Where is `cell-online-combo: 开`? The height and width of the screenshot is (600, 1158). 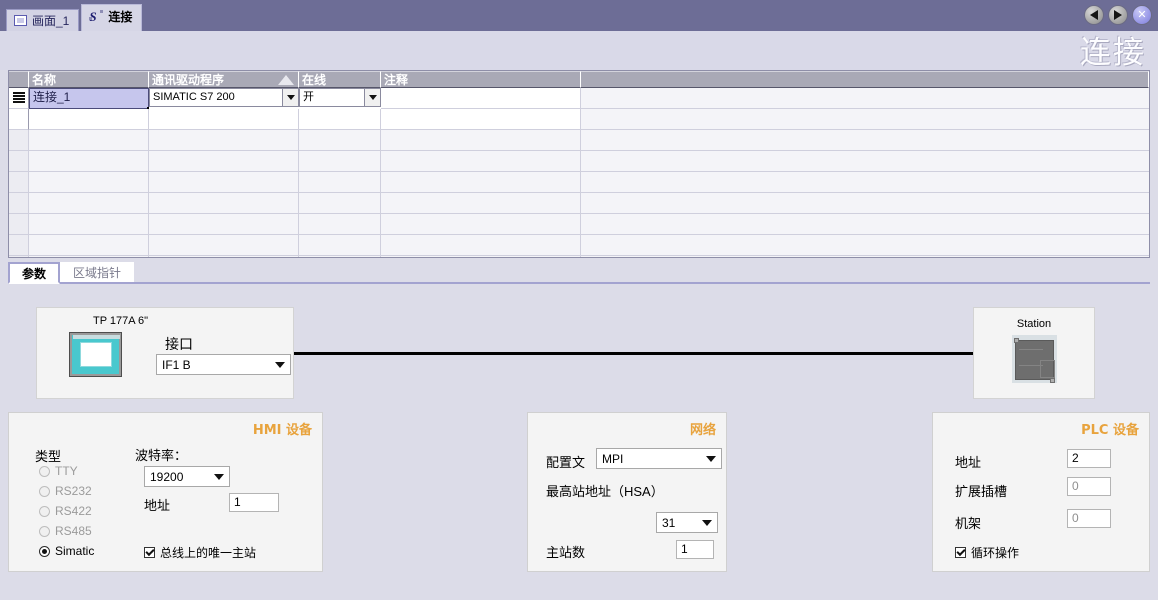
cell-online-combo: 开 is located at coordinates (340, 97).